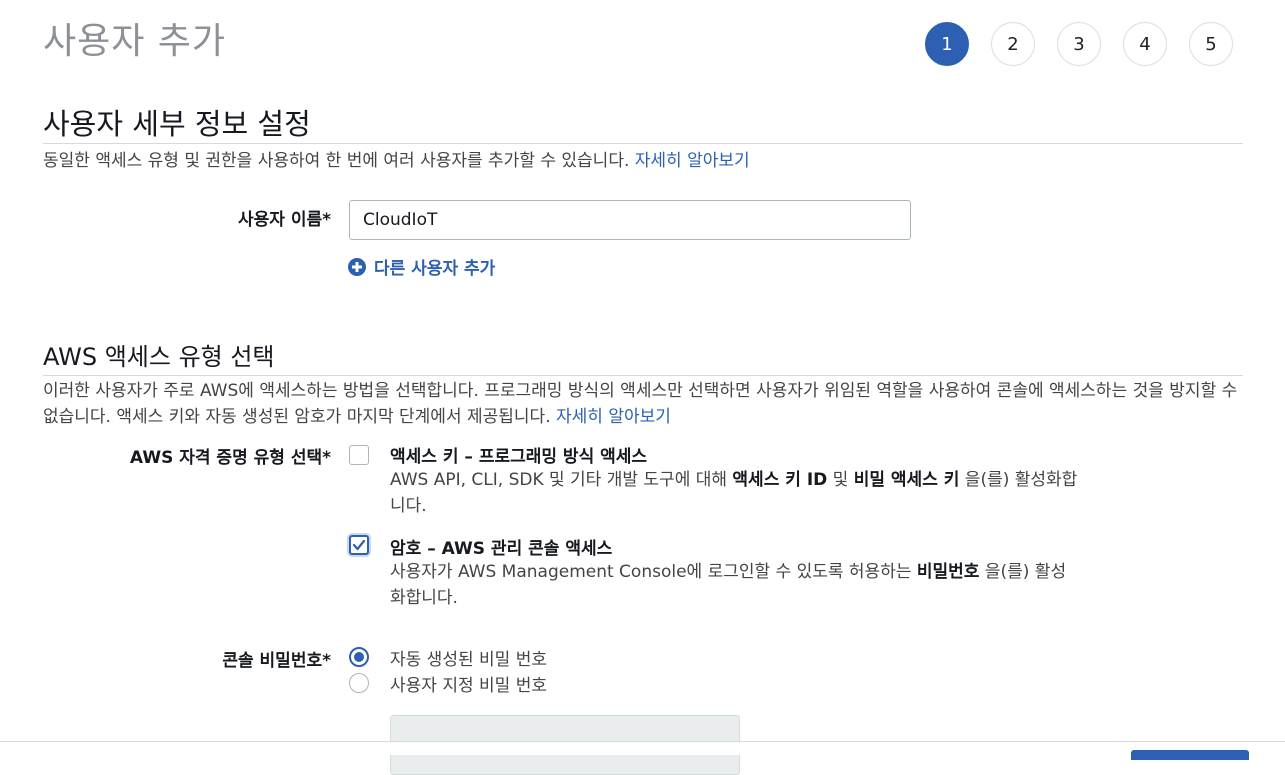  What do you see at coordinates (230, 458) in the screenshot?
I see `credential-type-label: AWS 자격 증명 유형 선택*` at bounding box center [230, 458].